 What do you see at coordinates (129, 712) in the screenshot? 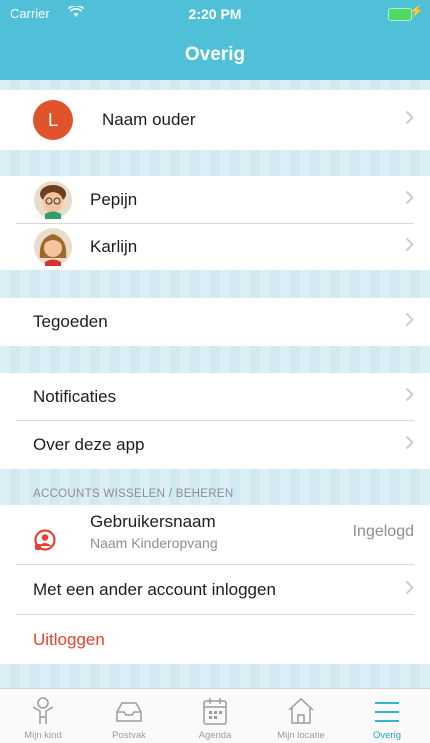
I see `inbox-icon` at bounding box center [129, 712].